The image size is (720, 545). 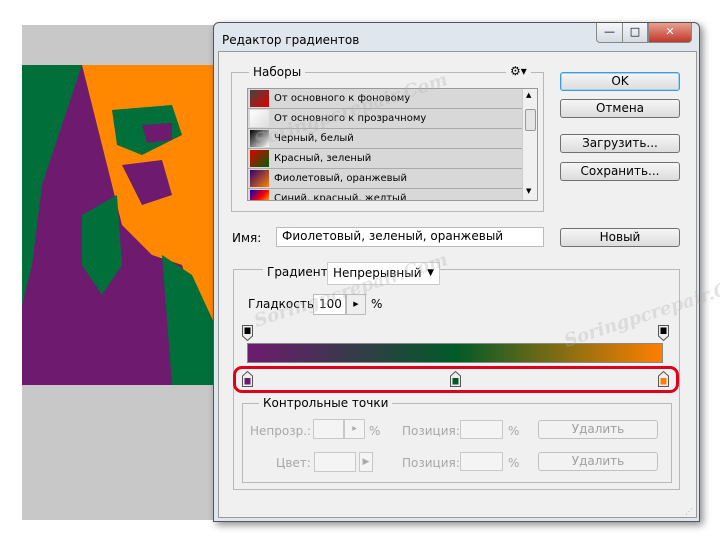 What do you see at coordinates (354, 429) in the screenshot?
I see `opacity-slider-arrow: ▶` at bounding box center [354, 429].